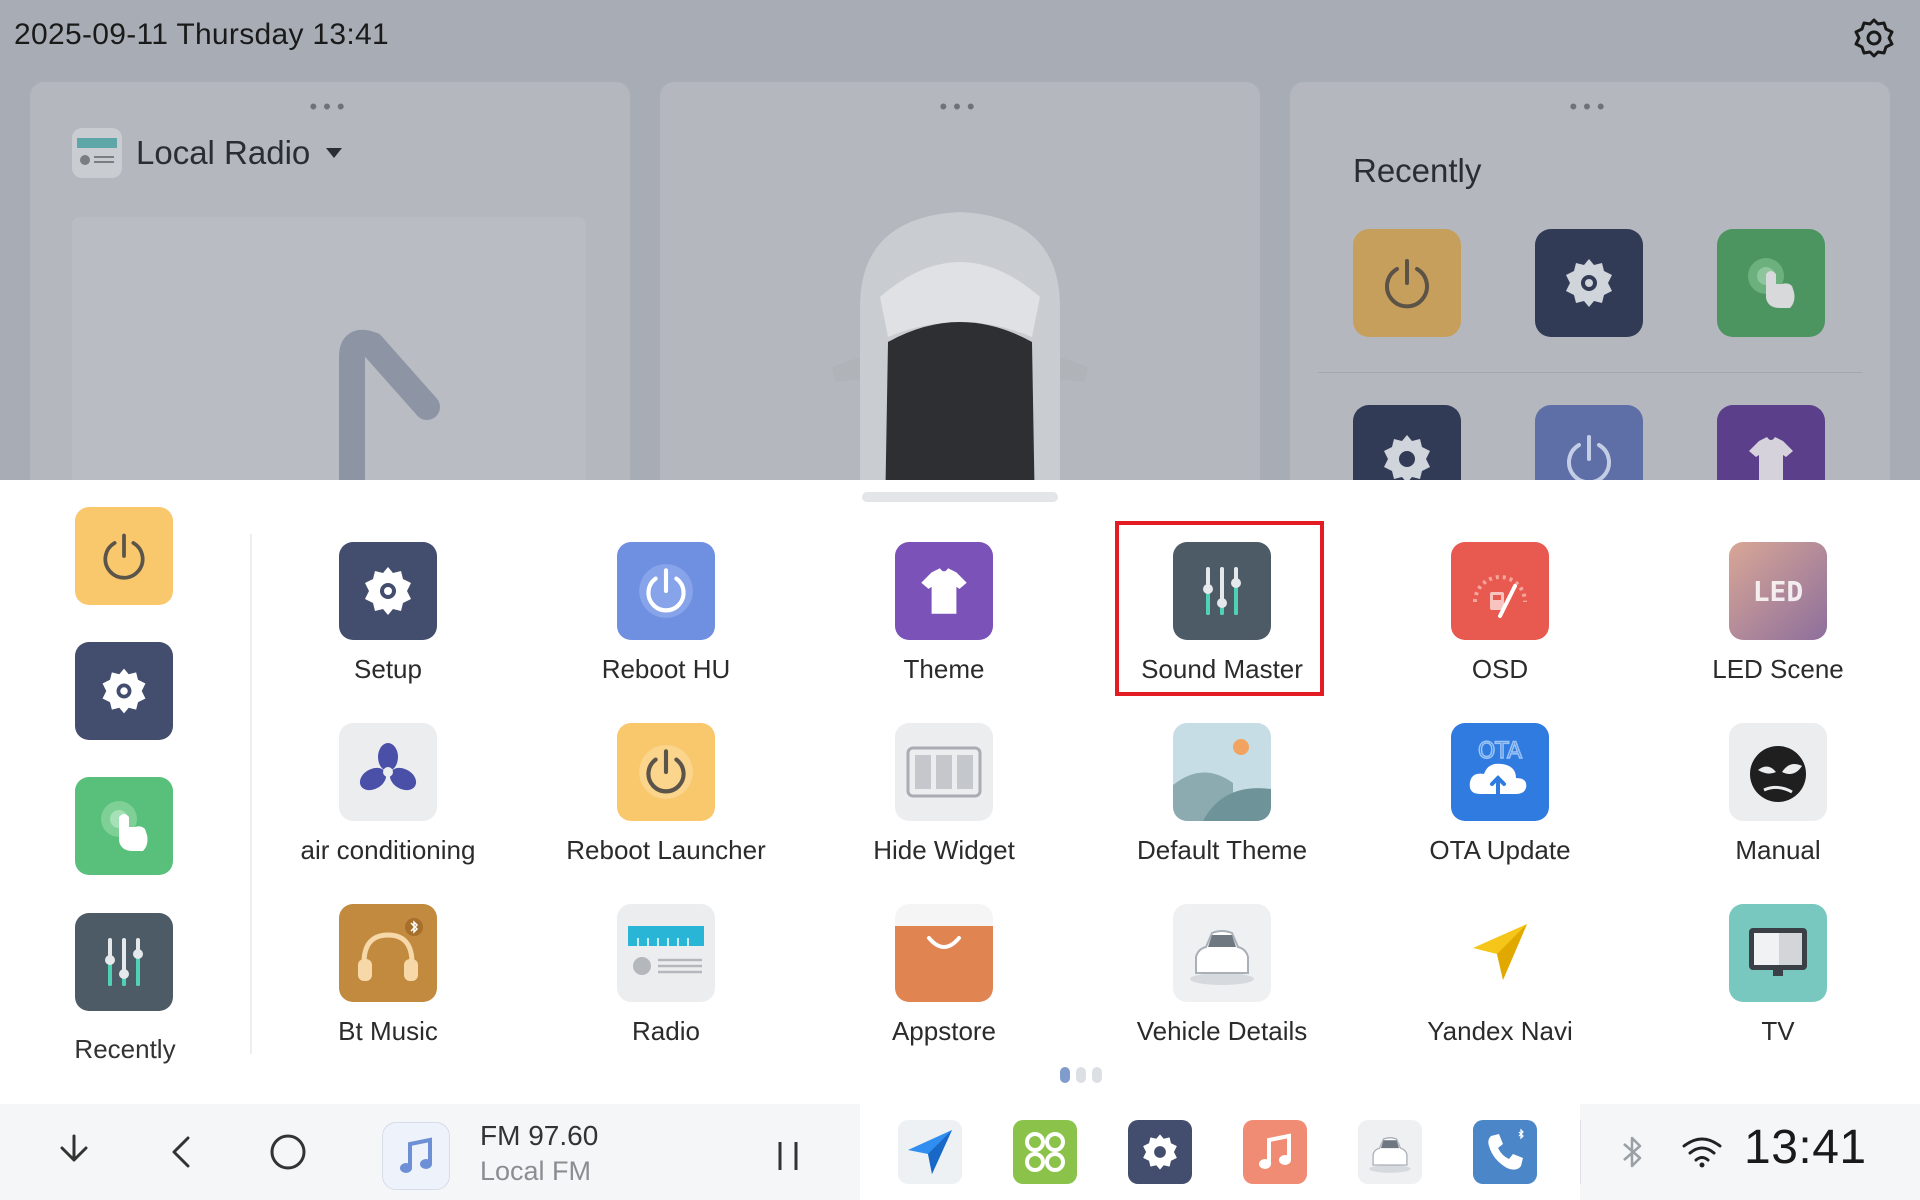 The height and width of the screenshot is (1200, 1920). What do you see at coordinates (788, 1156) in the screenshot?
I see `pause-button` at bounding box center [788, 1156].